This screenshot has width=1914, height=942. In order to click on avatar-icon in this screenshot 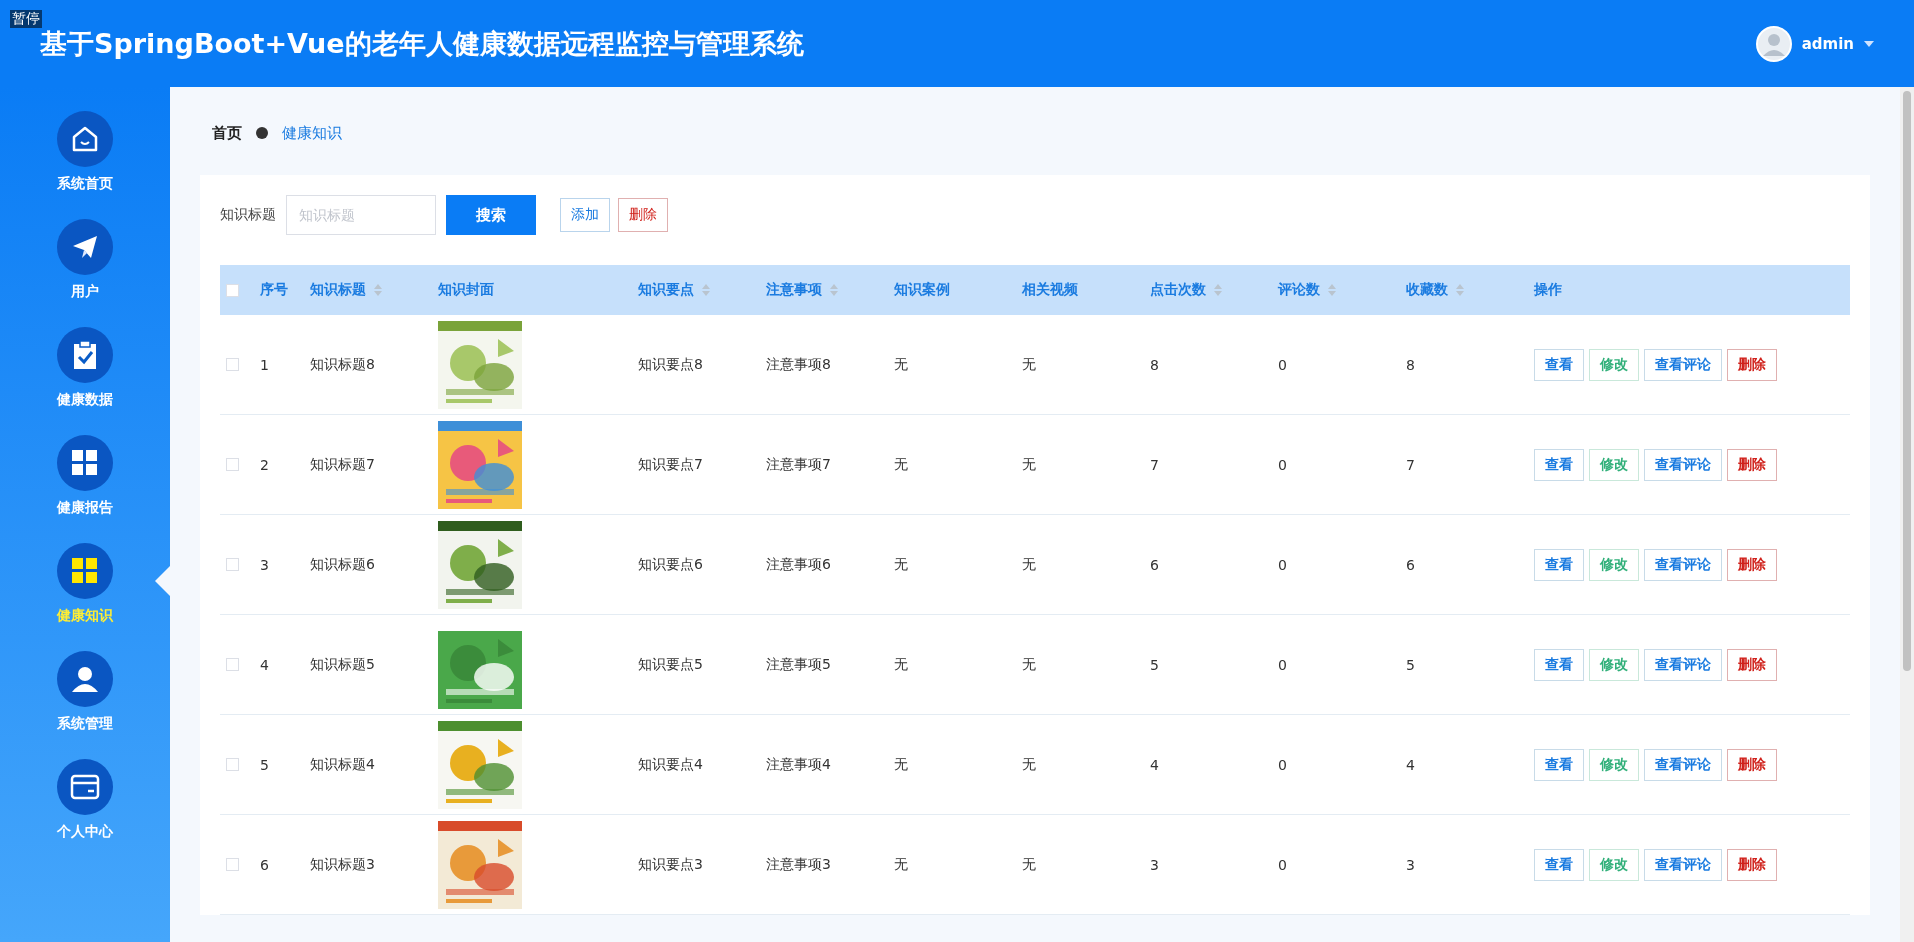, I will do `click(1773, 43)`.